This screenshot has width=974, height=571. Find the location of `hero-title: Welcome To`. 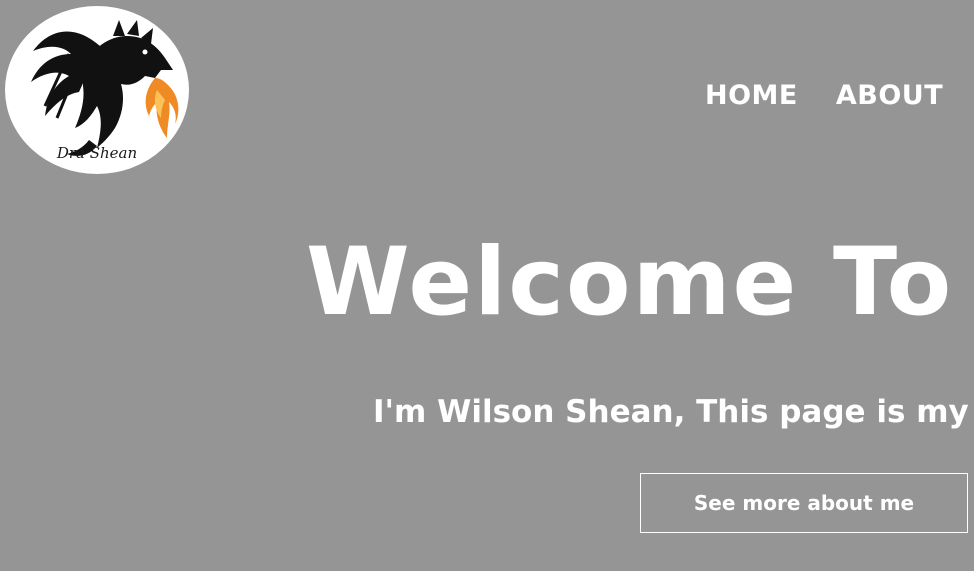

hero-title: Welcome To is located at coordinates (630, 282).